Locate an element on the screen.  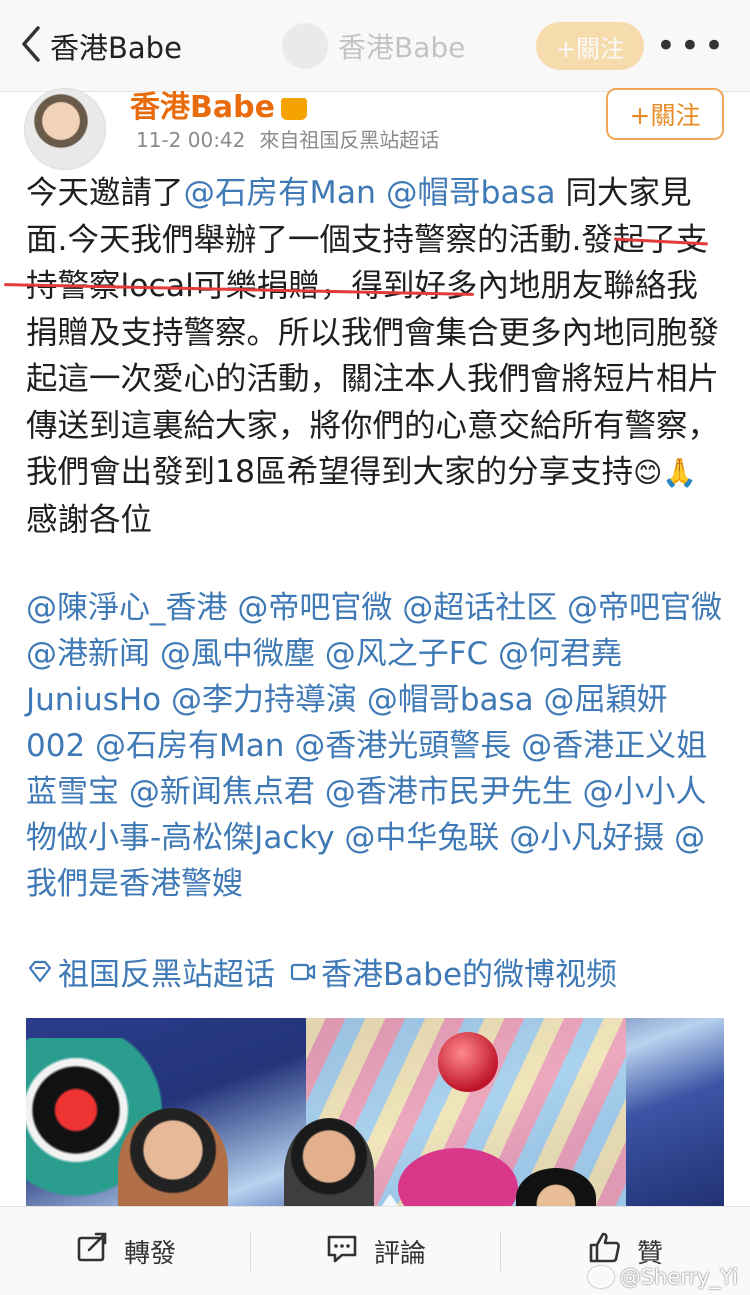
watermark-text: @Sherry_Yi is located at coordinates (678, 1277).